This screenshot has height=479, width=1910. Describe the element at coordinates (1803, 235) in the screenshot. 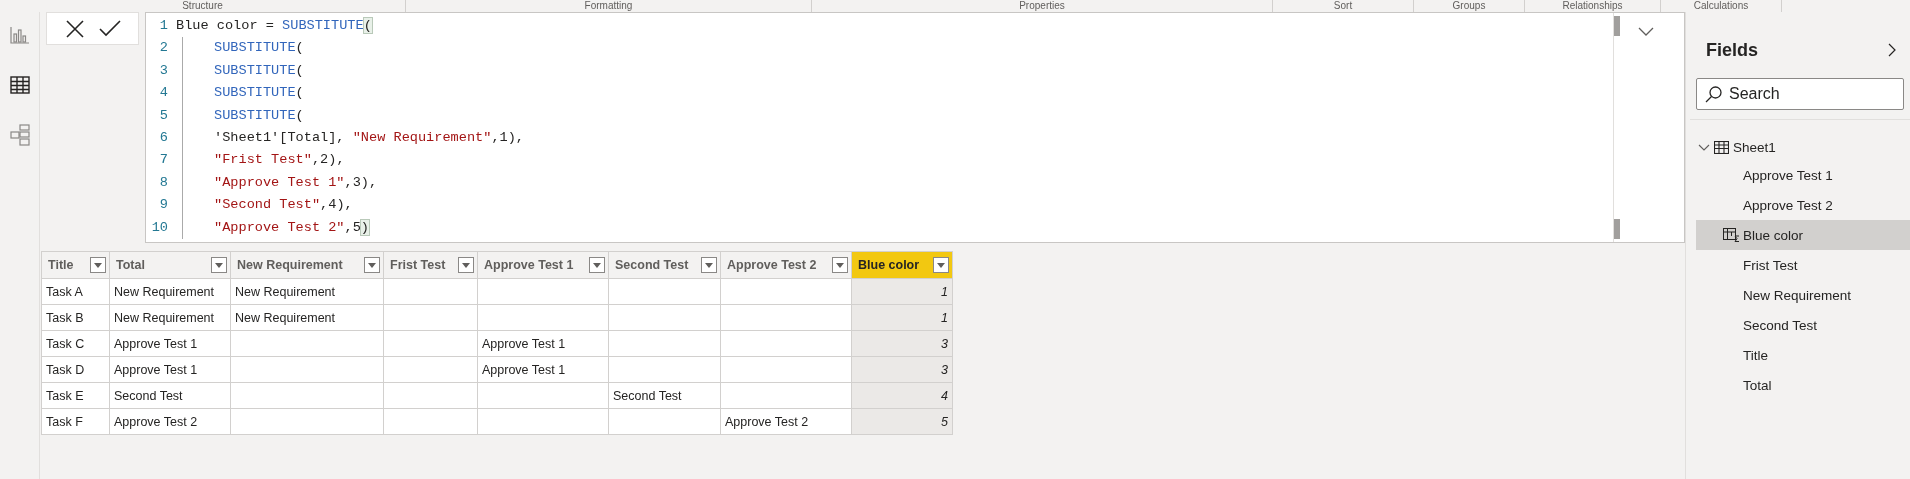

I see `field-item: Blue color` at that location.